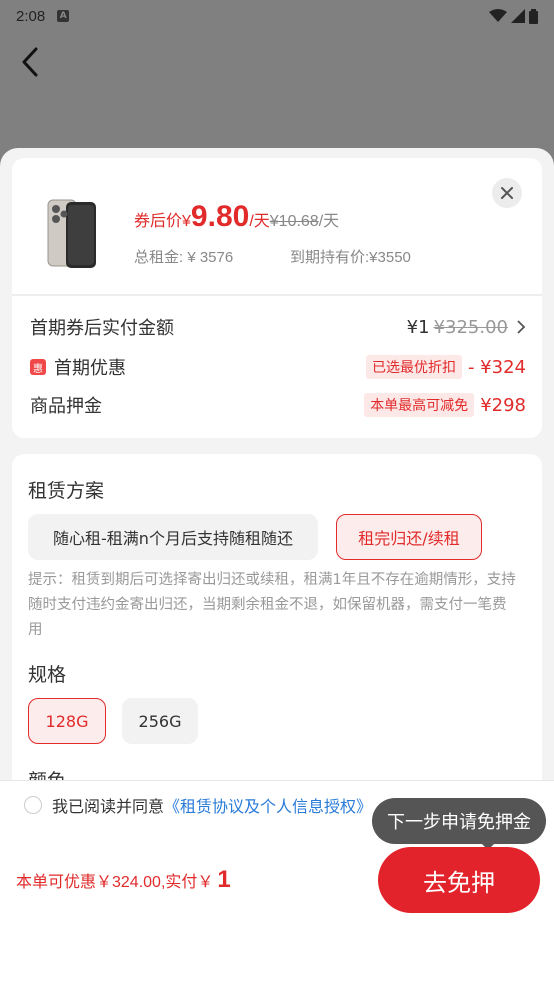  Describe the element at coordinates (259, 221) in the screenshot. I see `price-unit: /天` at that location.